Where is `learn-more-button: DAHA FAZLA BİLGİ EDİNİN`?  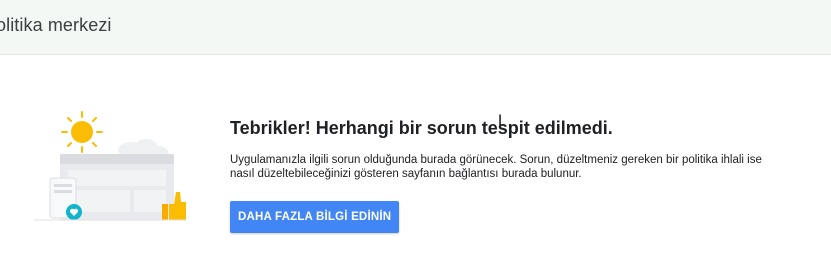 learn-more-button: DAHA FAZLA BİLGİ EDİNİN is located at coordinates (315, 217).